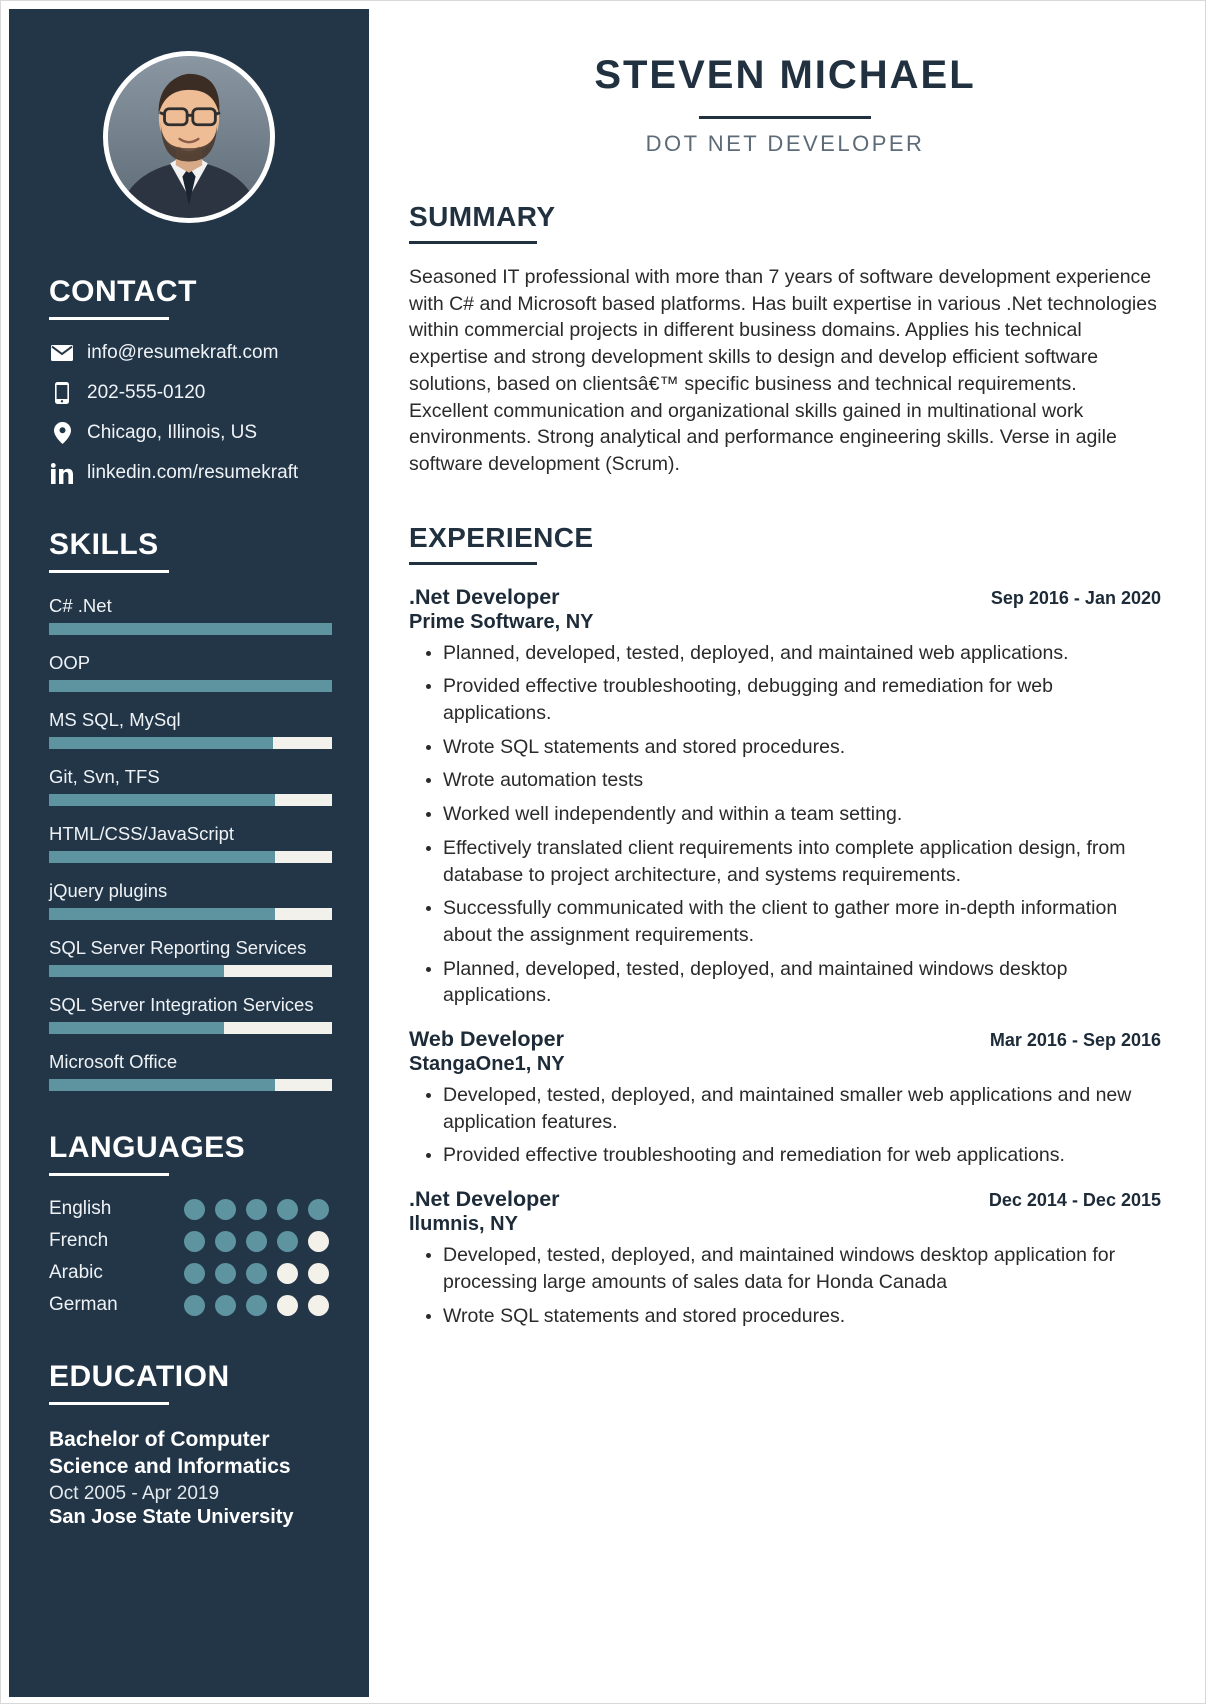  Describe the element at coordinates (109, 1174) in the screenshot. I see `languages-divider` at that location.